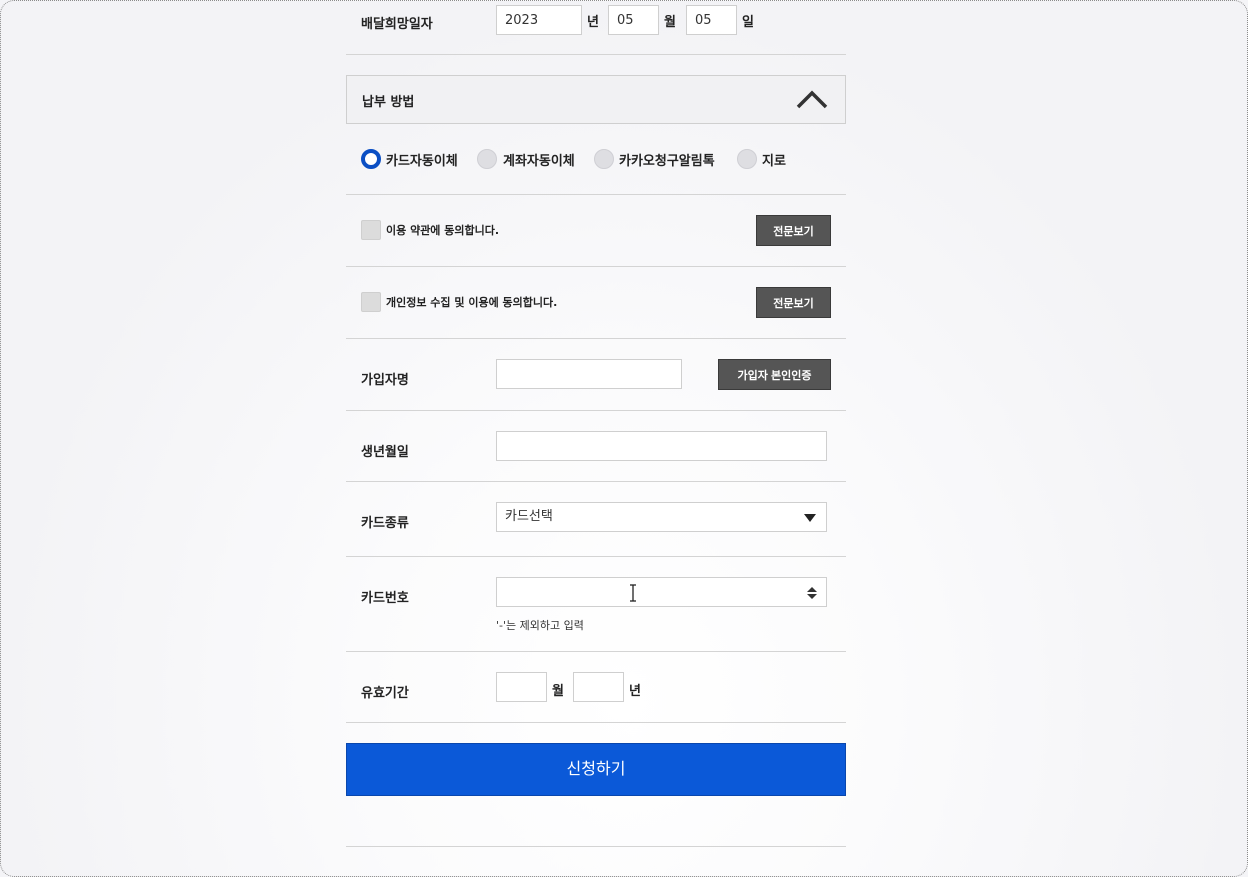  I want to click on expiry-year-unit: 년, so click(635, 691).